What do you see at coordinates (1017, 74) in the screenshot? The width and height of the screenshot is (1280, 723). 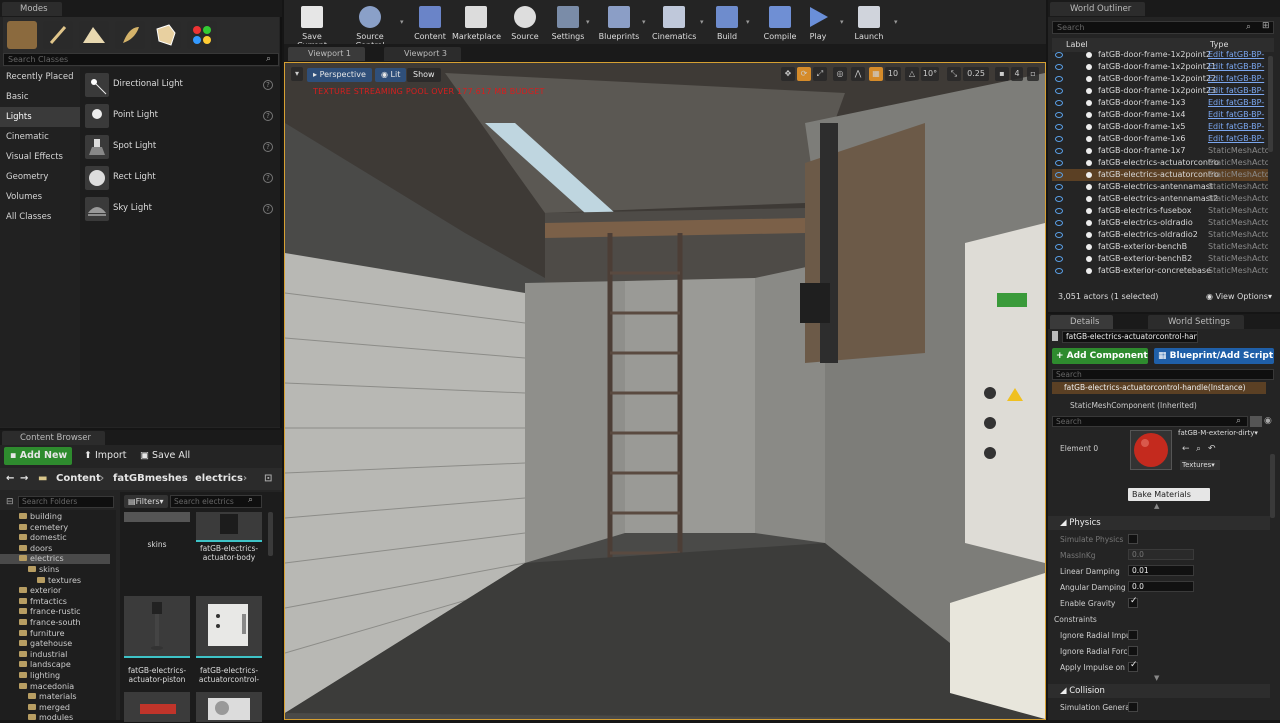 I see `camera-speed-value: 4` at bounding box center [1017, 74].